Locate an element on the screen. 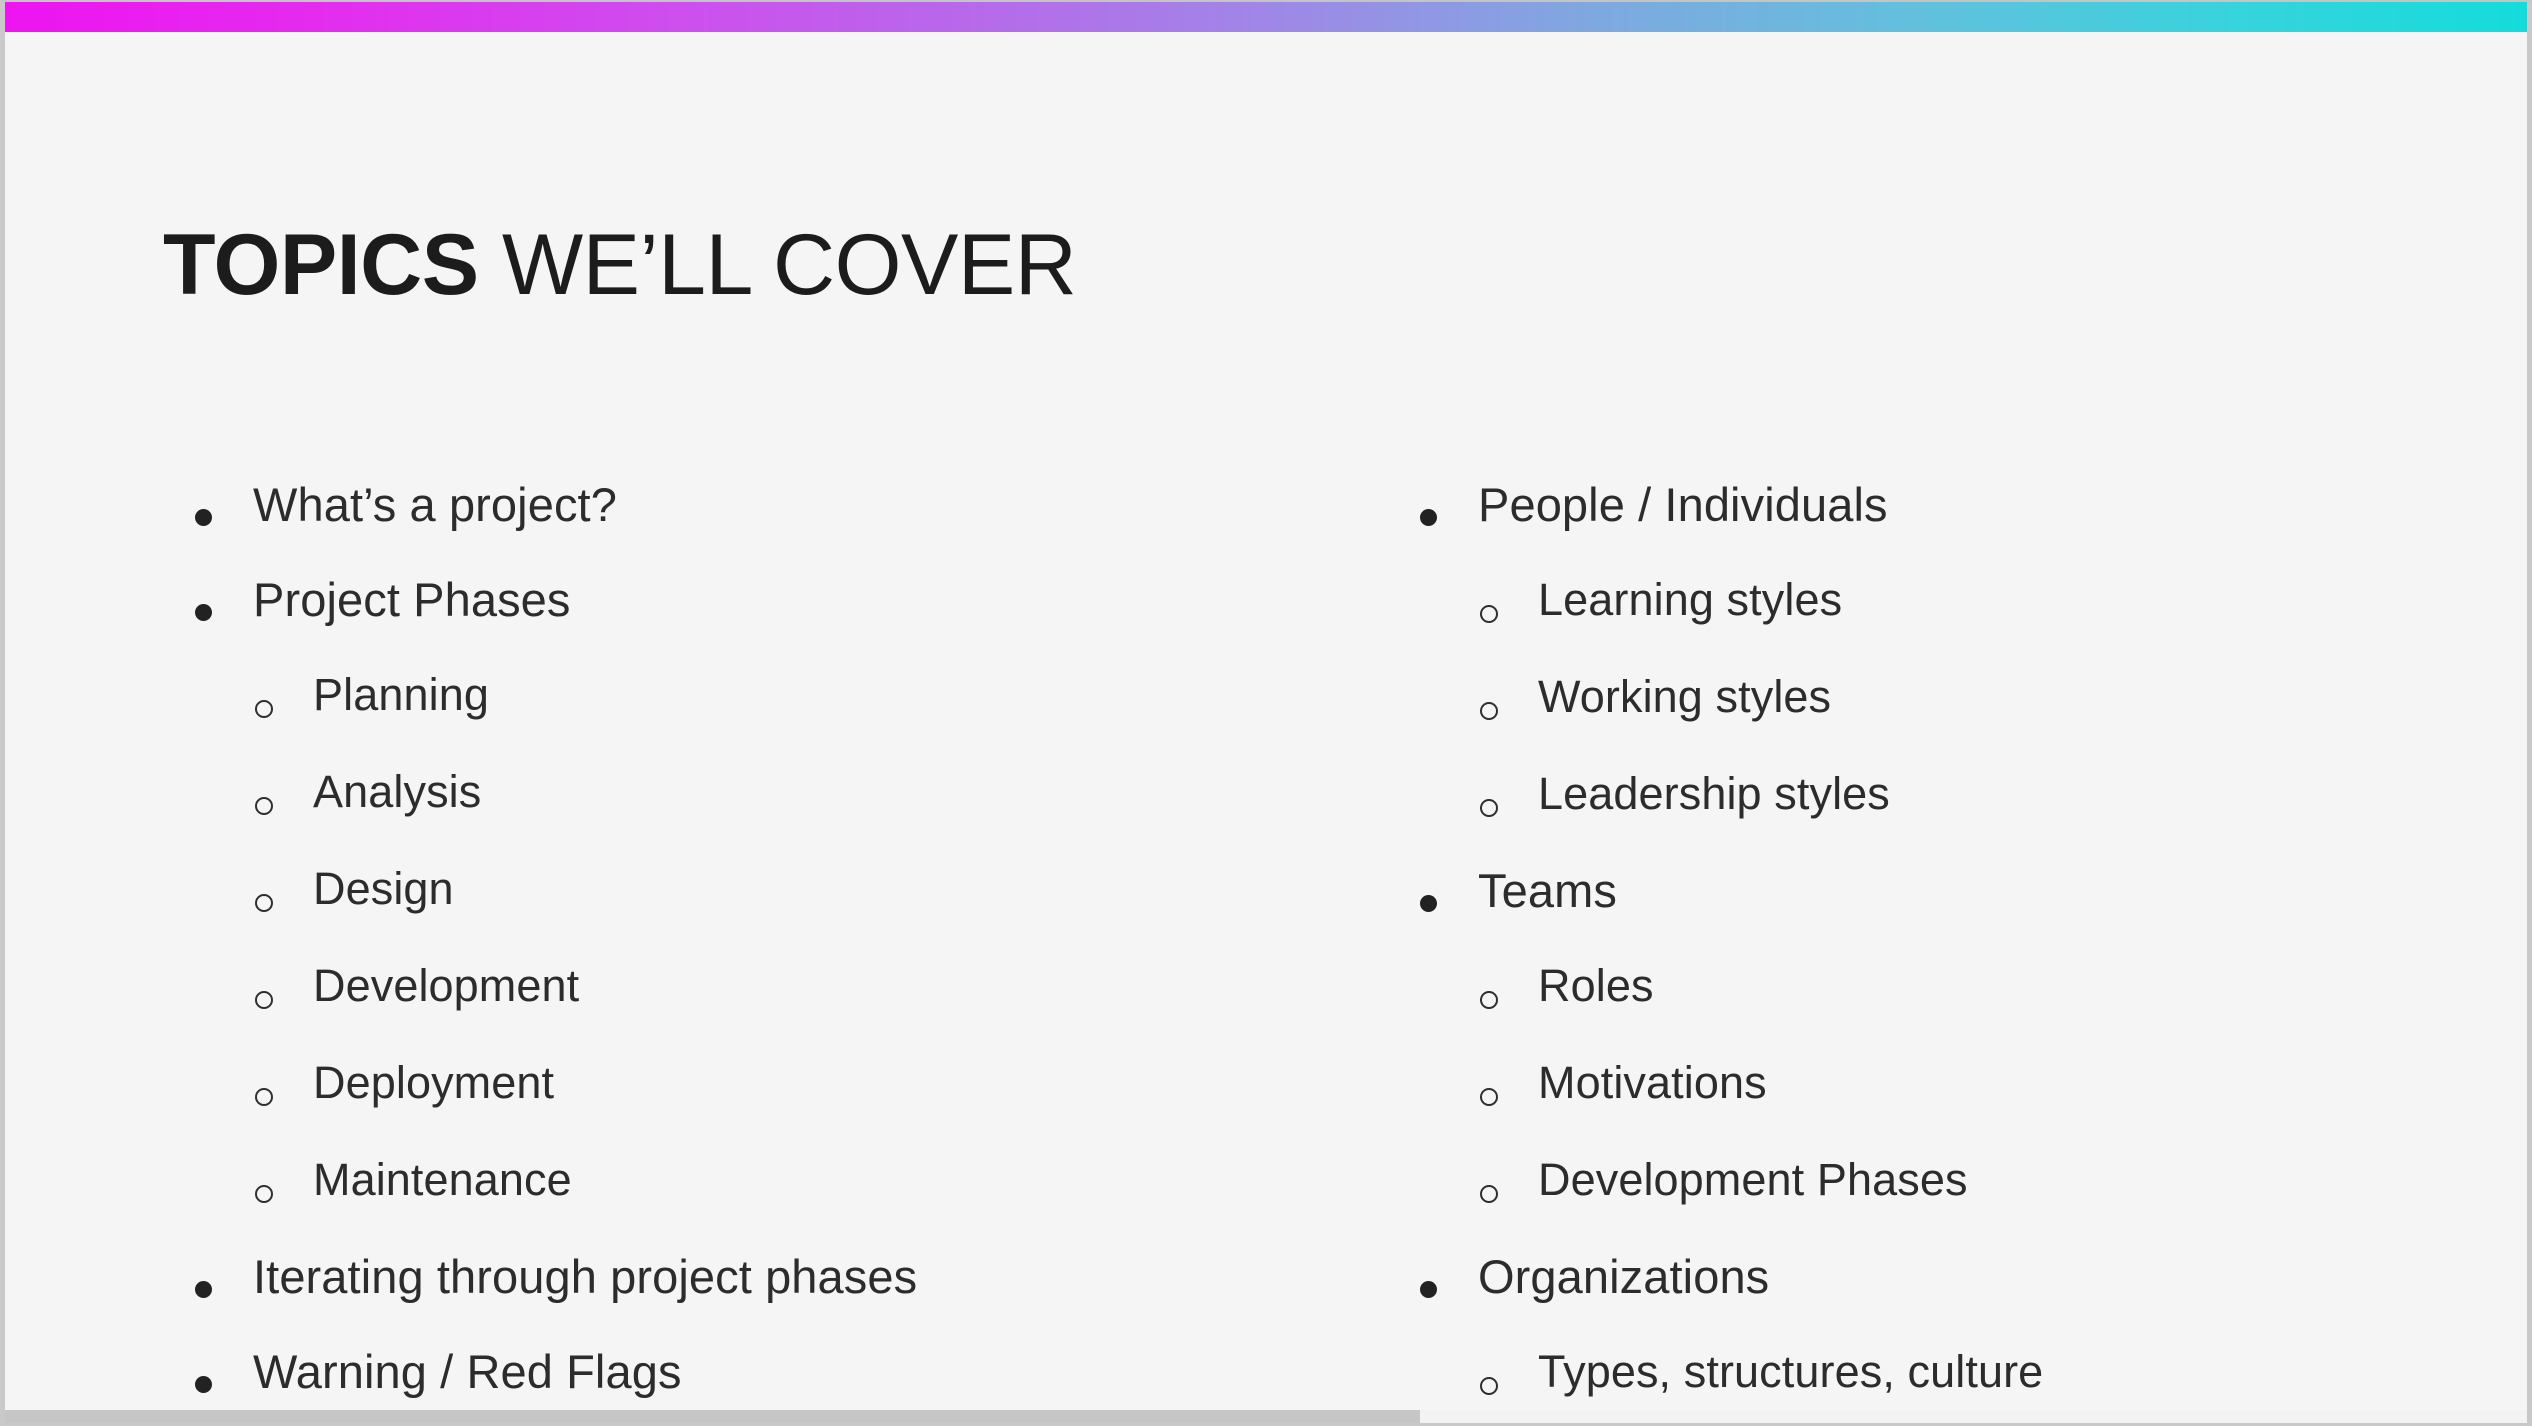  list-item: Iterating through project phases is located at coordinates (730, 1277).